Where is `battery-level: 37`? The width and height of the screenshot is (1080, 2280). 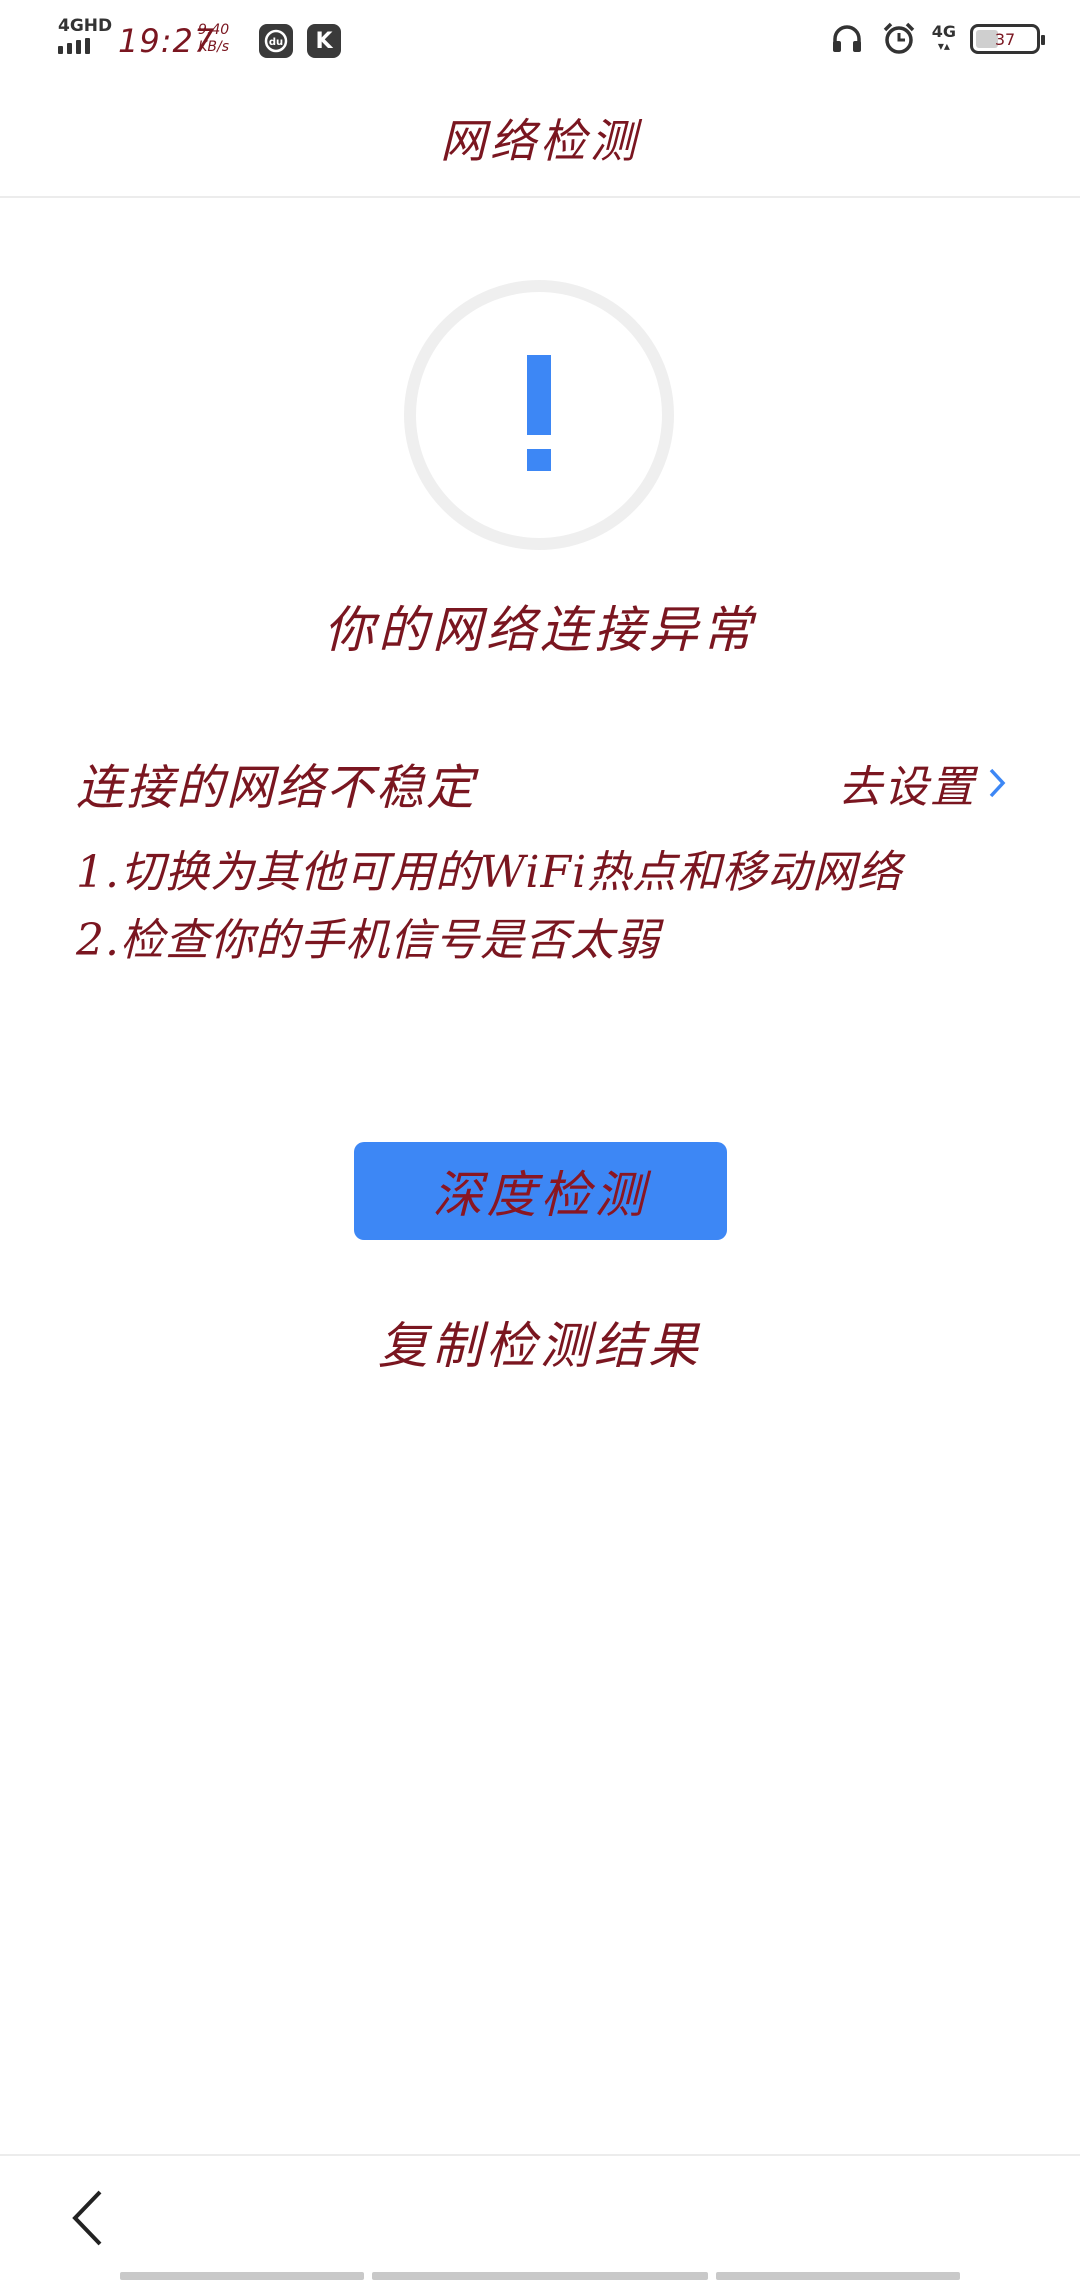
battery-level: 37 is located at coordinates (1005, 39).